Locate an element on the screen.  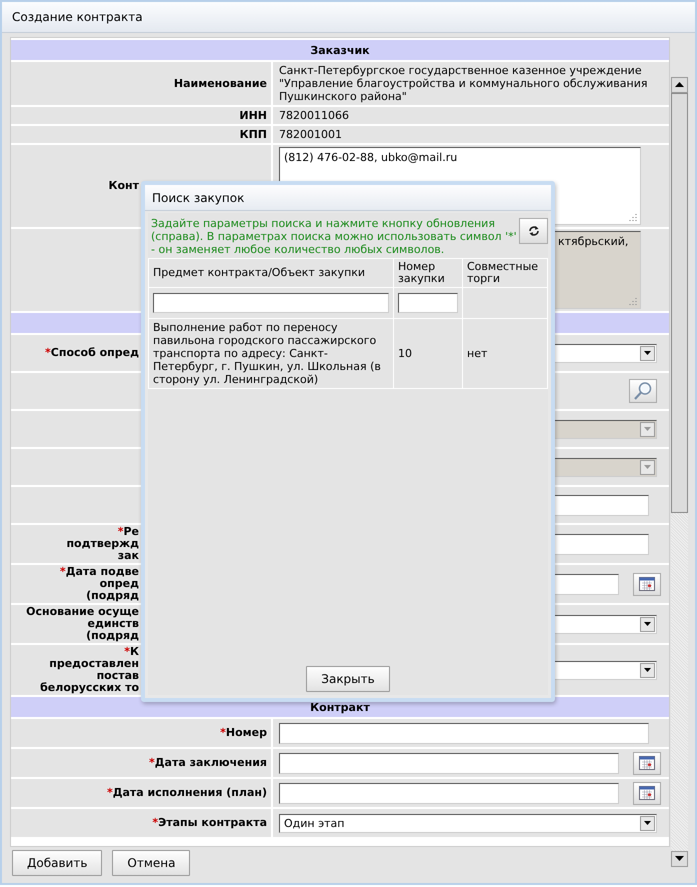
field-label: *Дата заключения is located at coordinates (207, 762).